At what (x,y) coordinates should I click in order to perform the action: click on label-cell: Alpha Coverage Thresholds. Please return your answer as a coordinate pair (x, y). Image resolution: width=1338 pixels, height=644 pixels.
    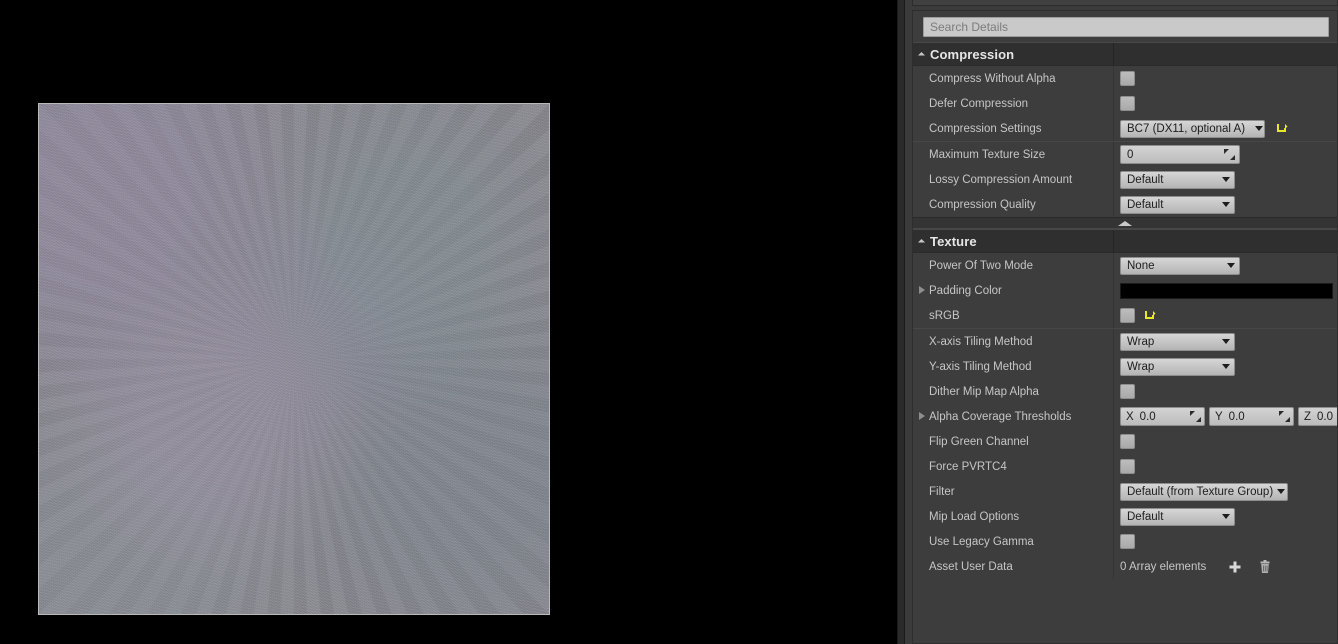
    Looking at the image, I should click on (1013, 416).